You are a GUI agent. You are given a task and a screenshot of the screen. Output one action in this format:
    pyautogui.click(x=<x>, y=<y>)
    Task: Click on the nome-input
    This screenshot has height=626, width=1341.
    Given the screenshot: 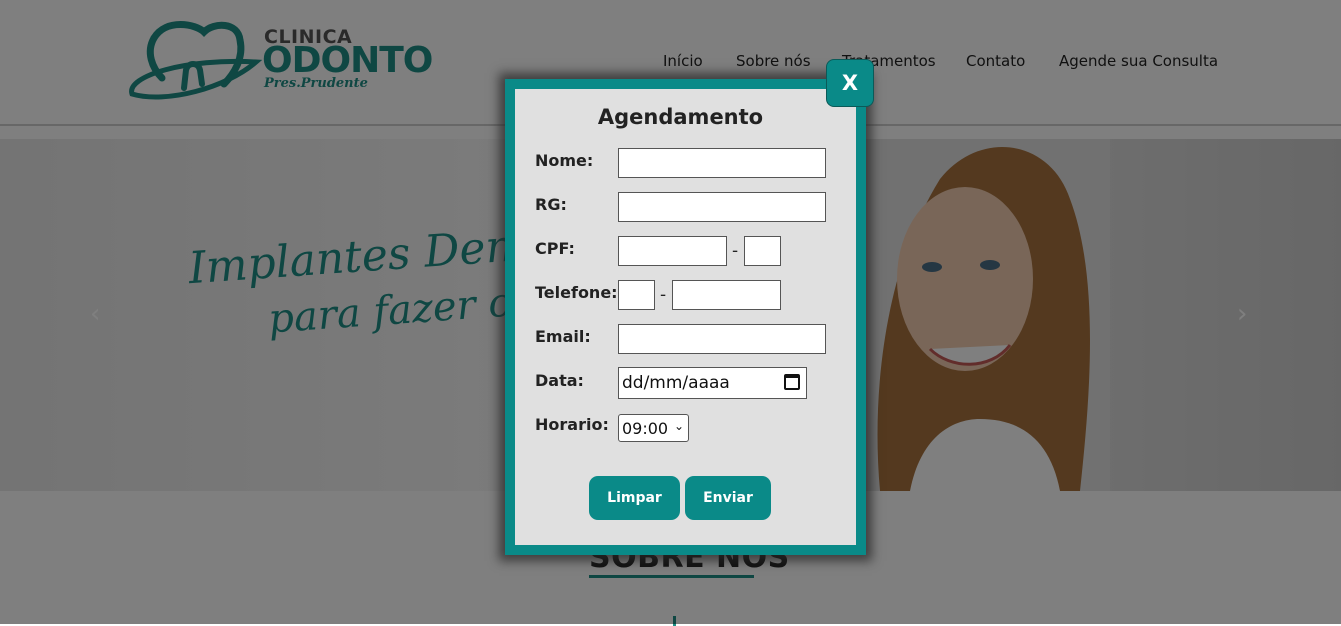 What is the action you would take?
    pyautogui.click(x=722, y=163)
    